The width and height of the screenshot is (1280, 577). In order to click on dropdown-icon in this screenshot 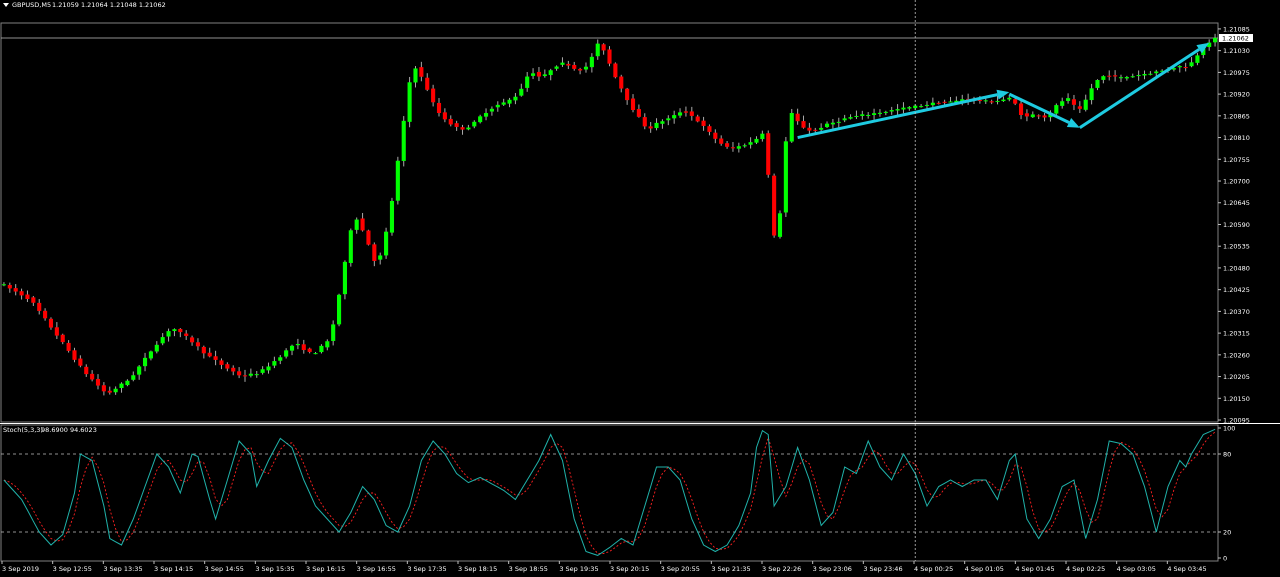, I will do `click(6, 5)`.